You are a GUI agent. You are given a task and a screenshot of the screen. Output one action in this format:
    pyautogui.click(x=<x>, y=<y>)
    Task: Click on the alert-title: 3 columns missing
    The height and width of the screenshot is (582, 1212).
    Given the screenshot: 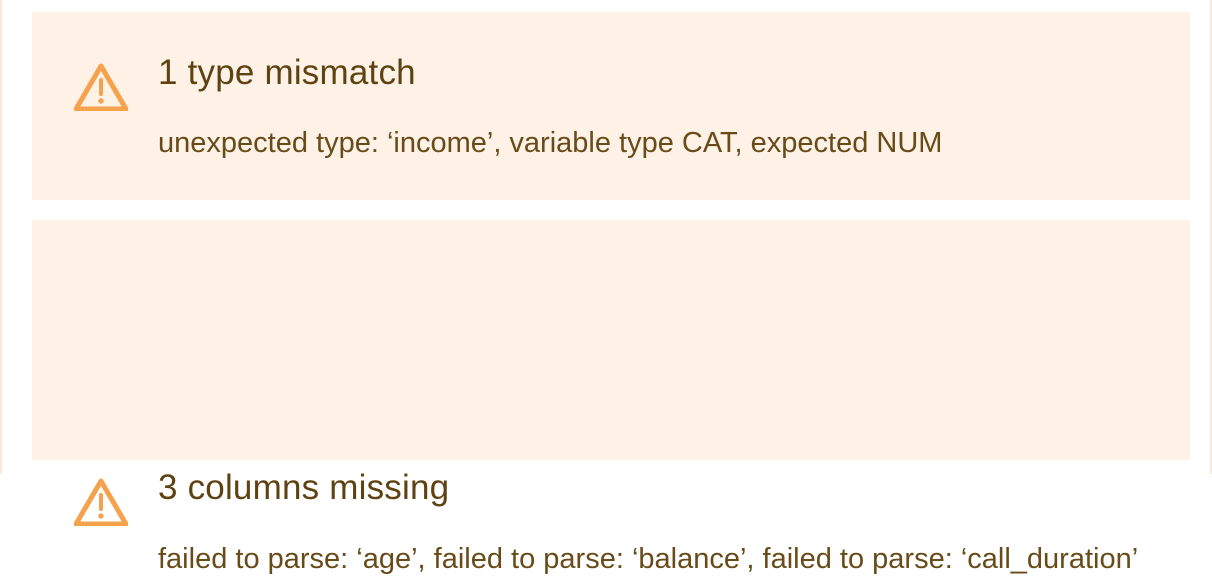 What is the action you would take?
    pyautogui.click(x=304, y=487)
    